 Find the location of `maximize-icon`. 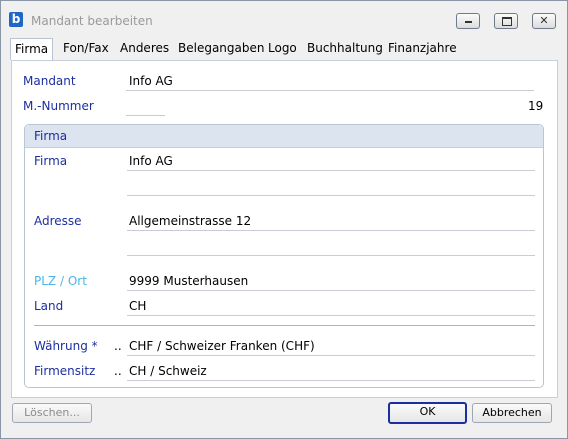

maximize-icon is located at coordinates (506, 21).